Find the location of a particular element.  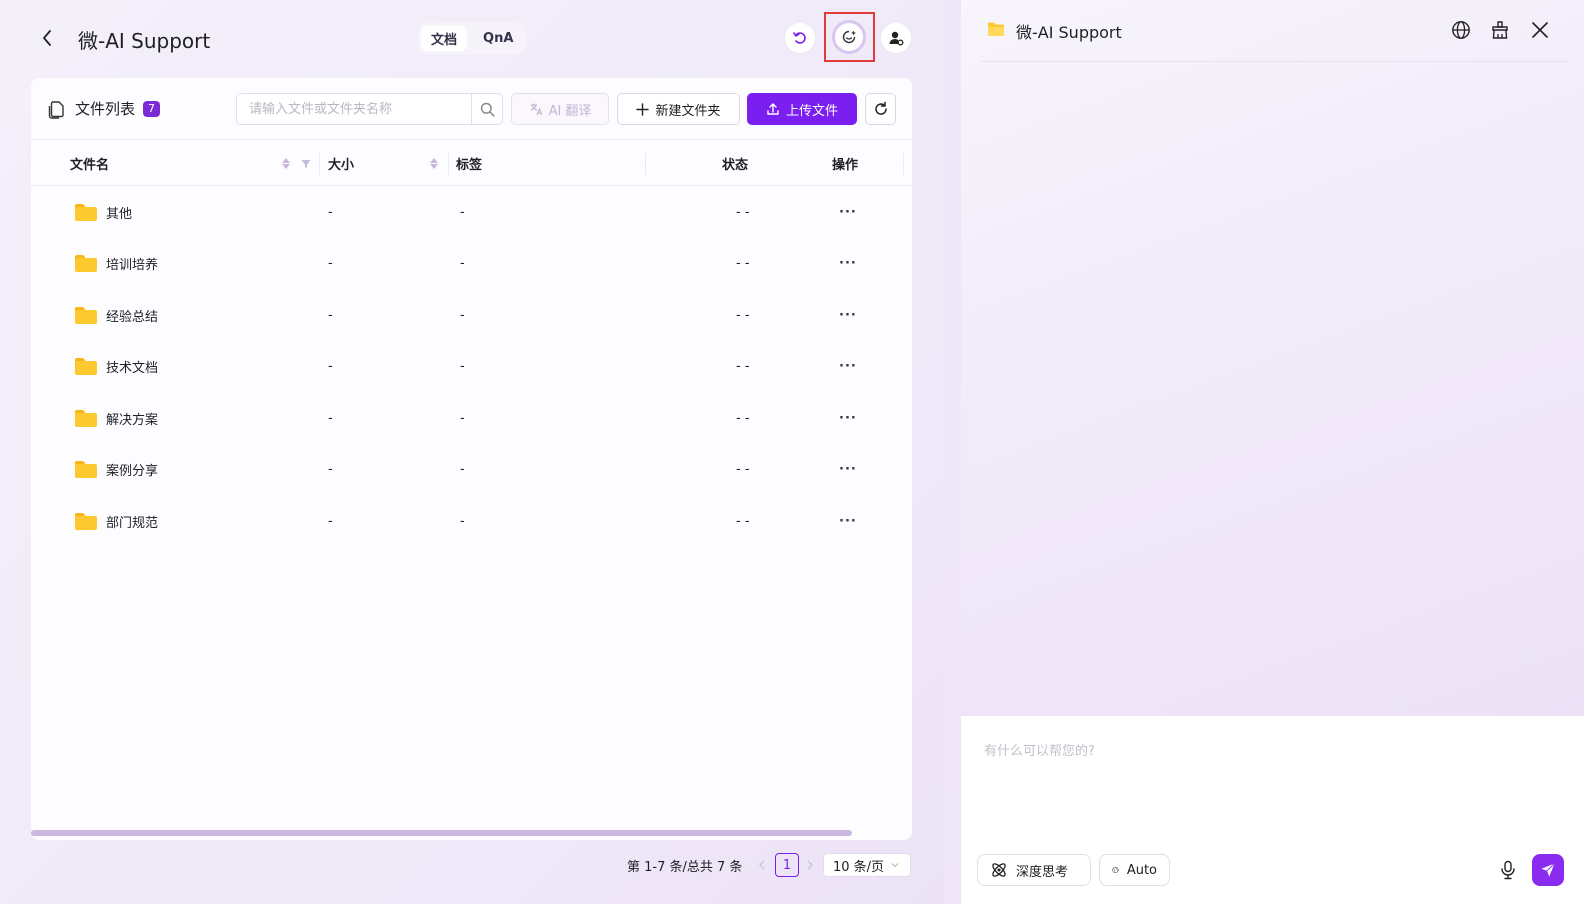

column-header-size: 大小 is located at coordinates (341, 163).